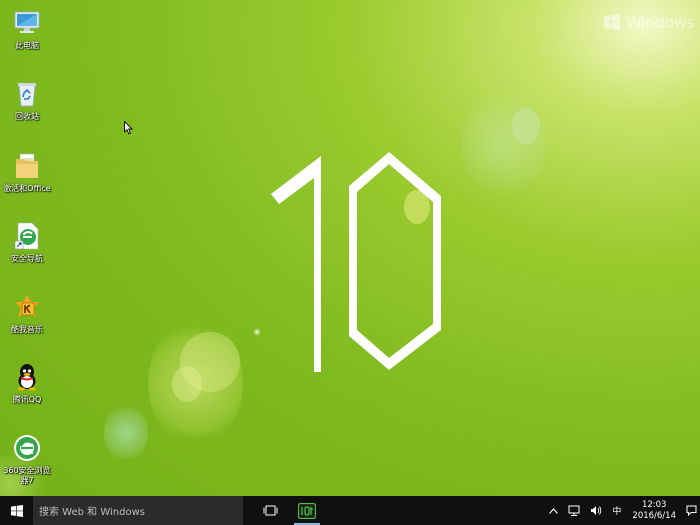  I want to click on input-method-indicator: 中, so click(616, 510).